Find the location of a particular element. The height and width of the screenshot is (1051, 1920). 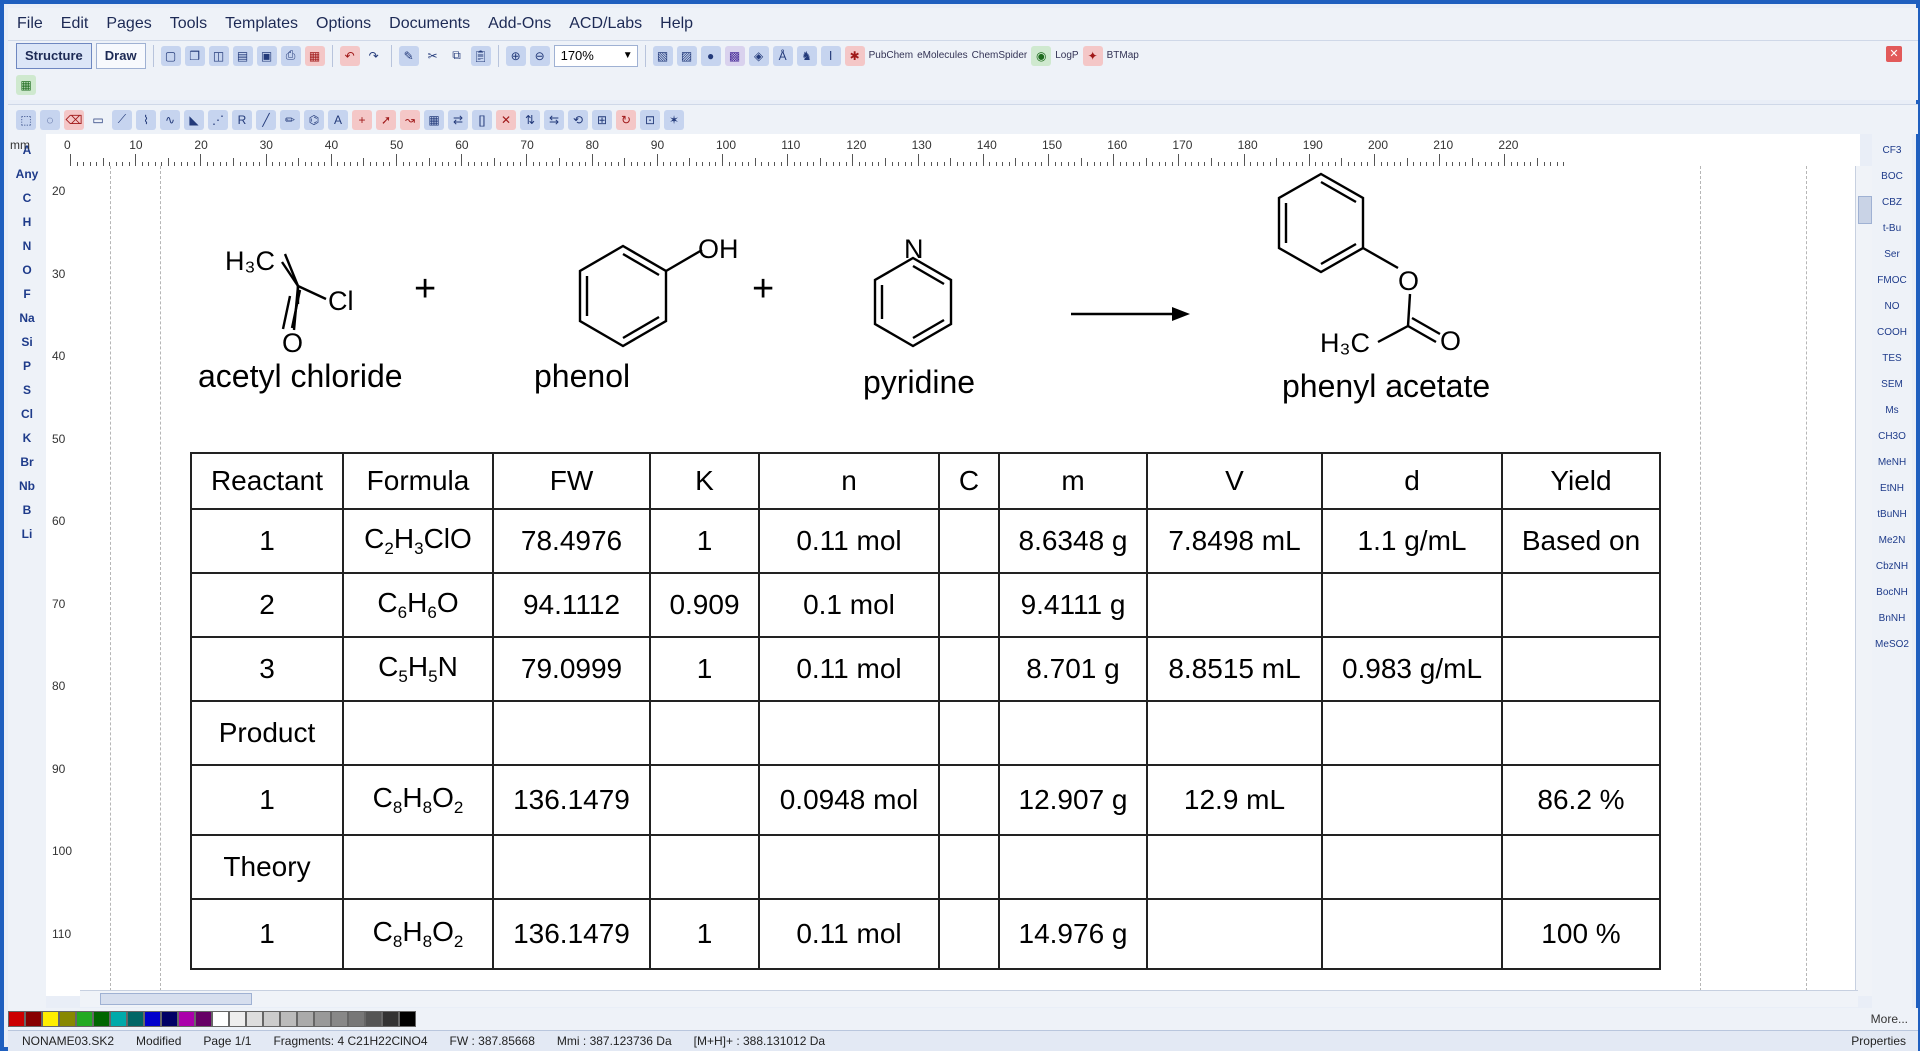

table-cell: 3 is located at coordinates (267, 669).